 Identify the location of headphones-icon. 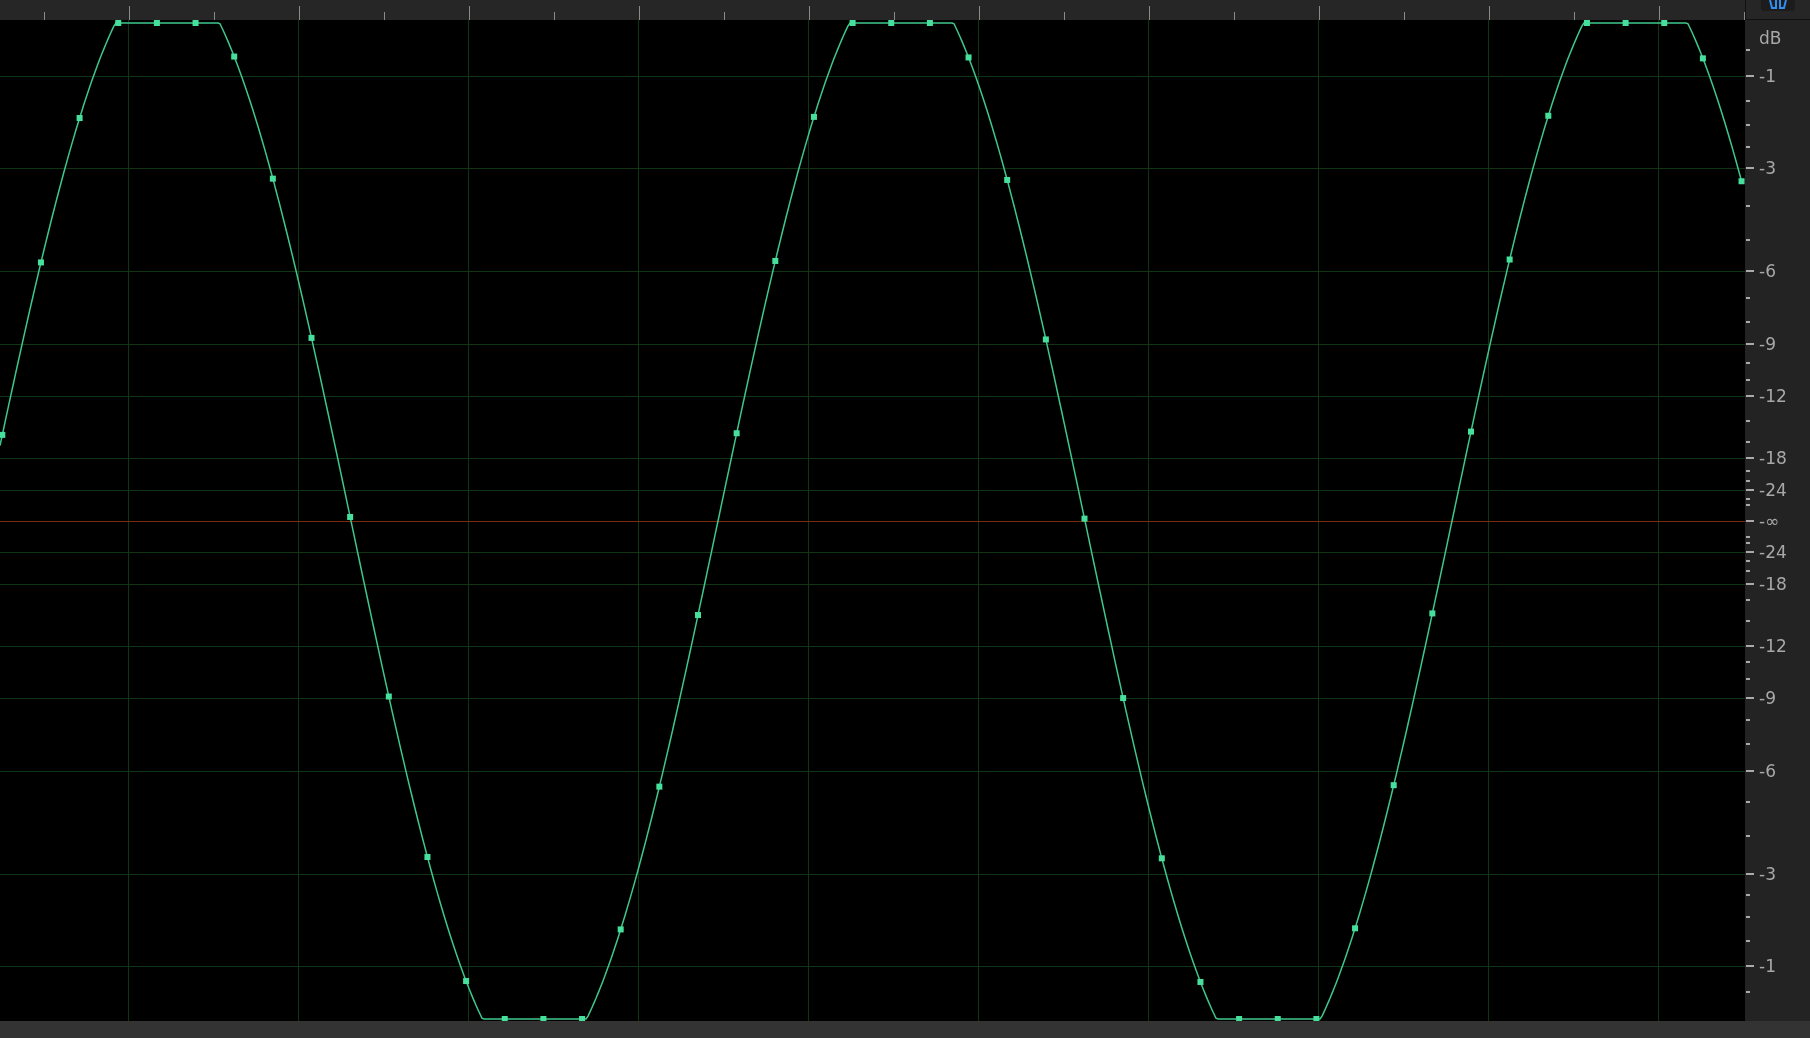
(1778, 6).